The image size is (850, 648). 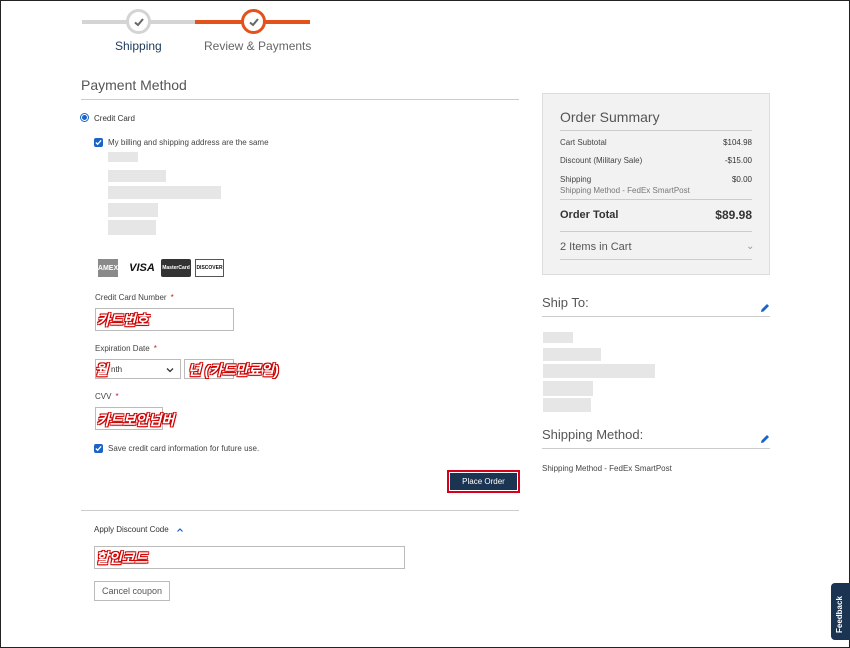 I want to click on shipping-method-title: Shipping Method:, so click(x=593, y=434).